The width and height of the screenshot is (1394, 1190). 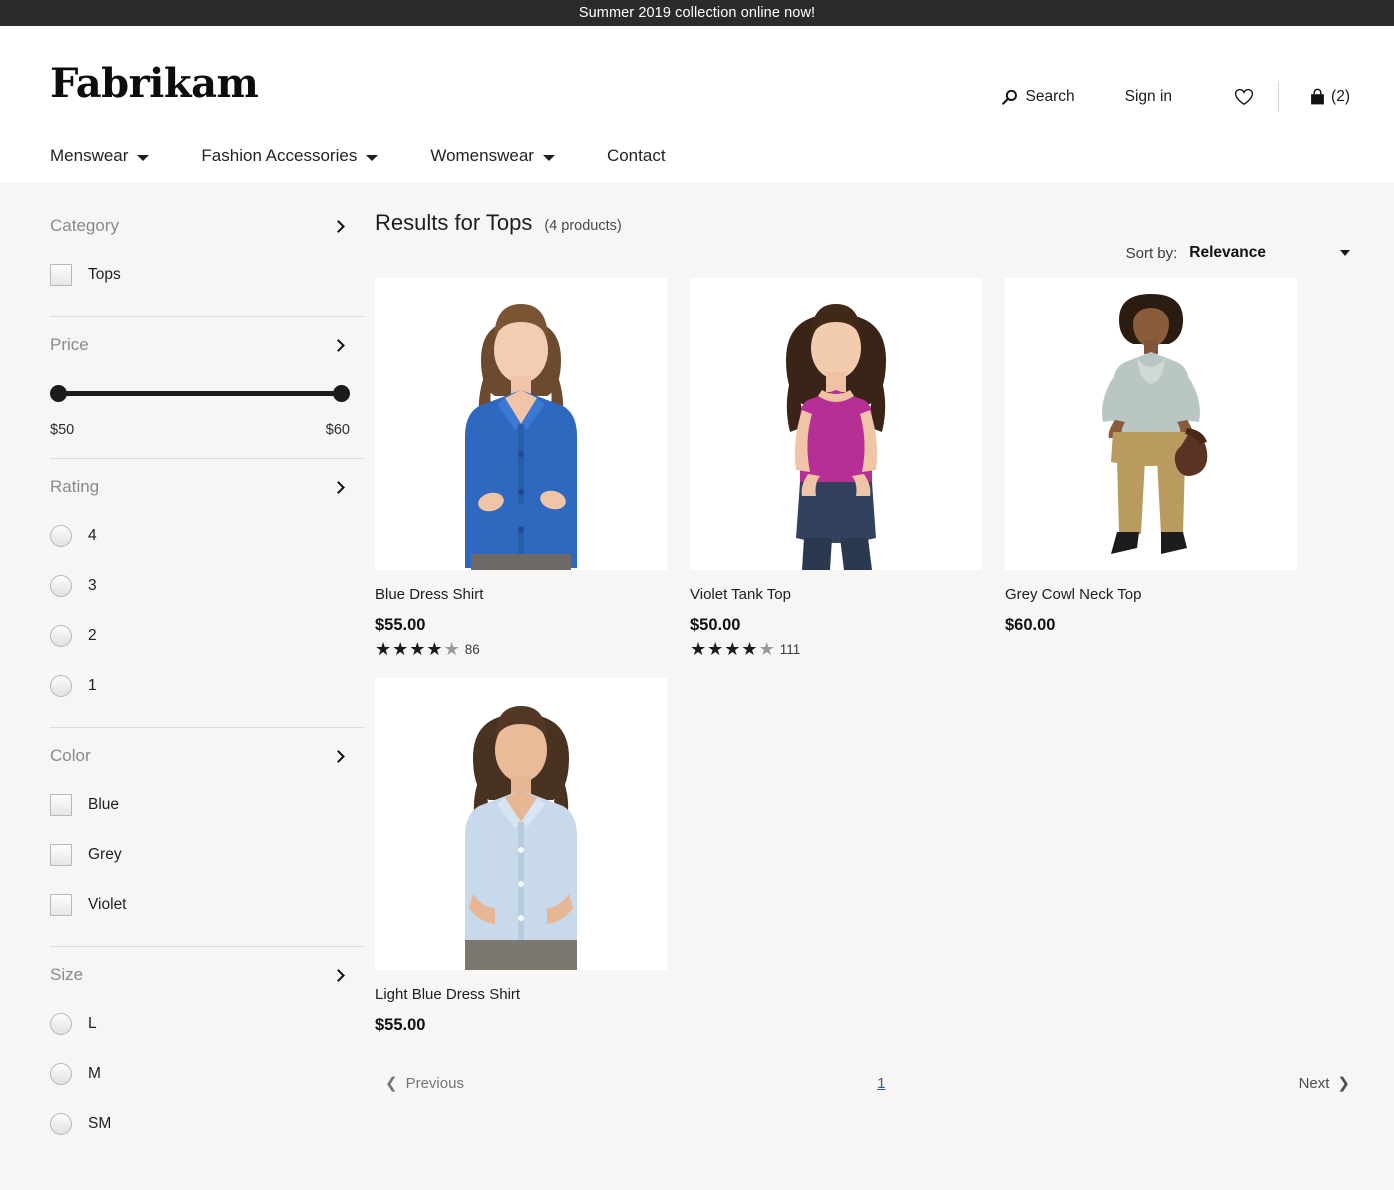 I want to click on product-rating: ★ ★ ★ ★ ★ 86, so click(x=521, y=649).